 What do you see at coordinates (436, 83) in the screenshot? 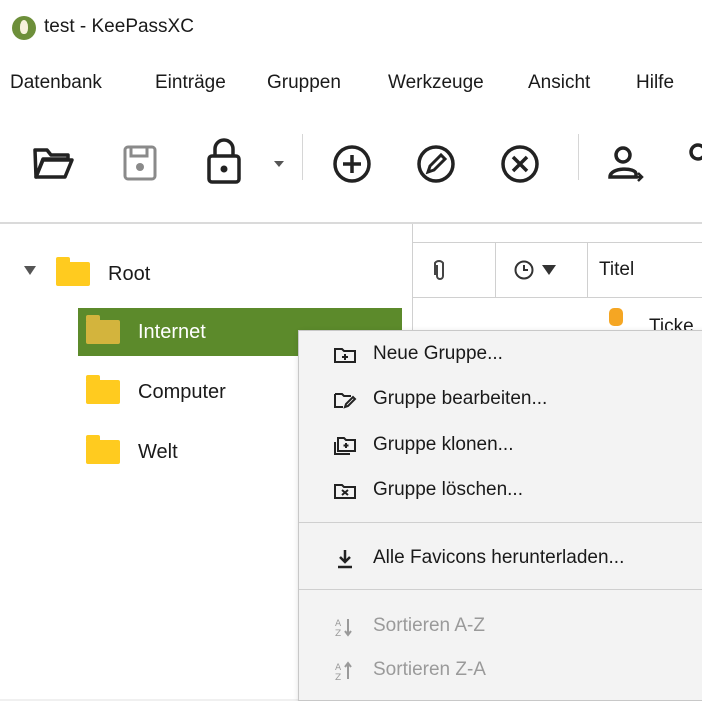
I see `menu-werkzeuge: Werkzeuge` at bounding box center [436, 83].